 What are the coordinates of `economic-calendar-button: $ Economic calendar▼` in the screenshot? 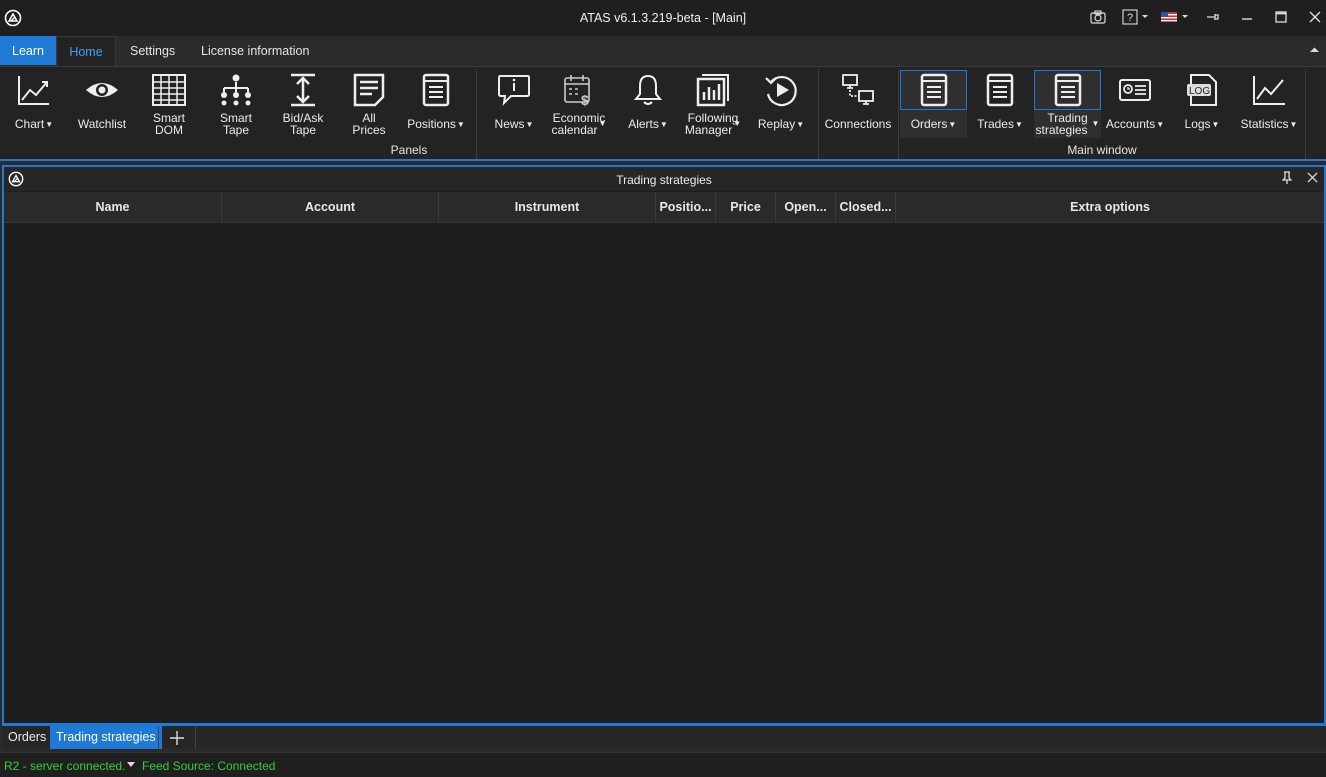 It's located at (579, 104).